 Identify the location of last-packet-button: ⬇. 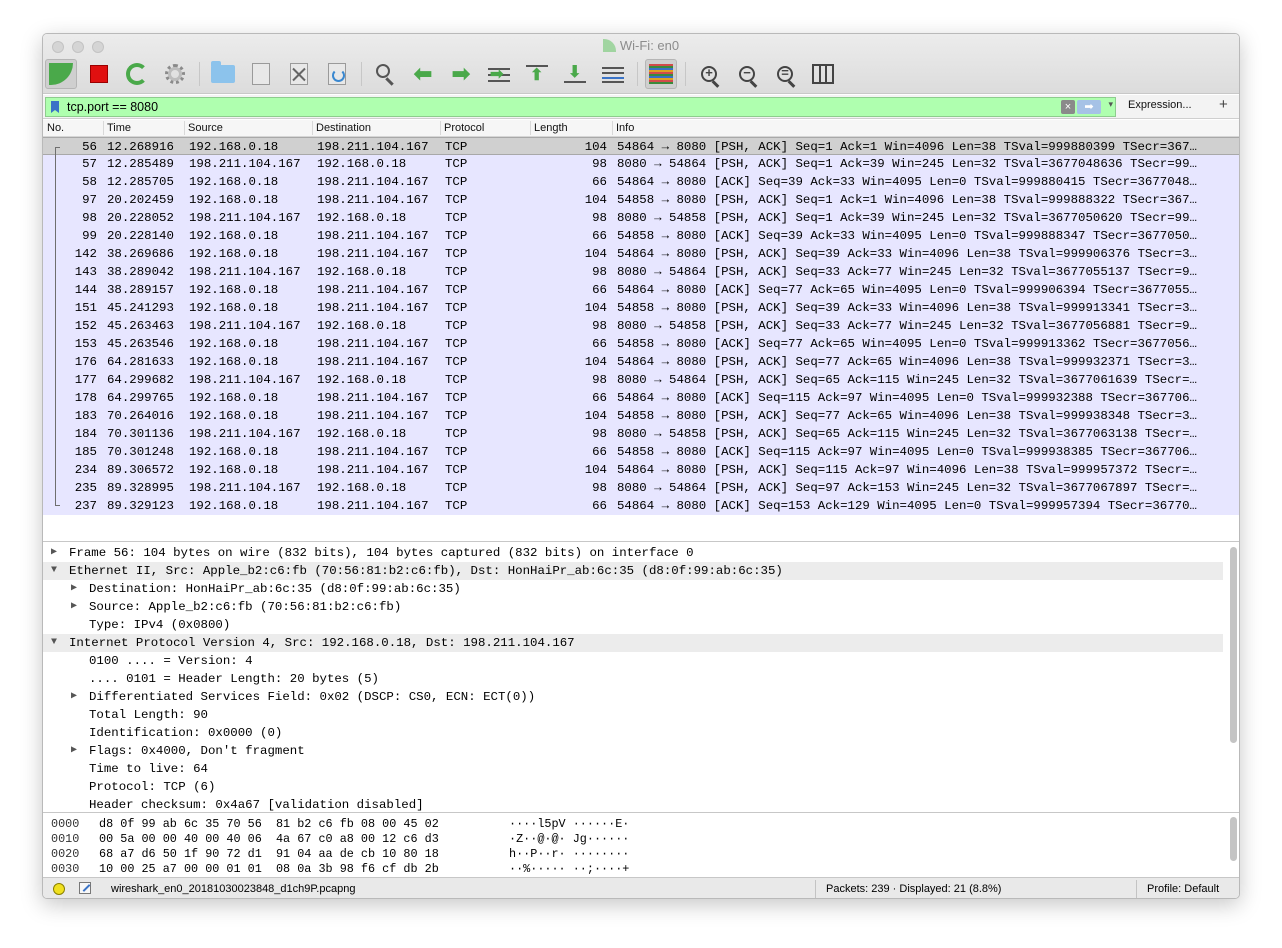
(575, 74).